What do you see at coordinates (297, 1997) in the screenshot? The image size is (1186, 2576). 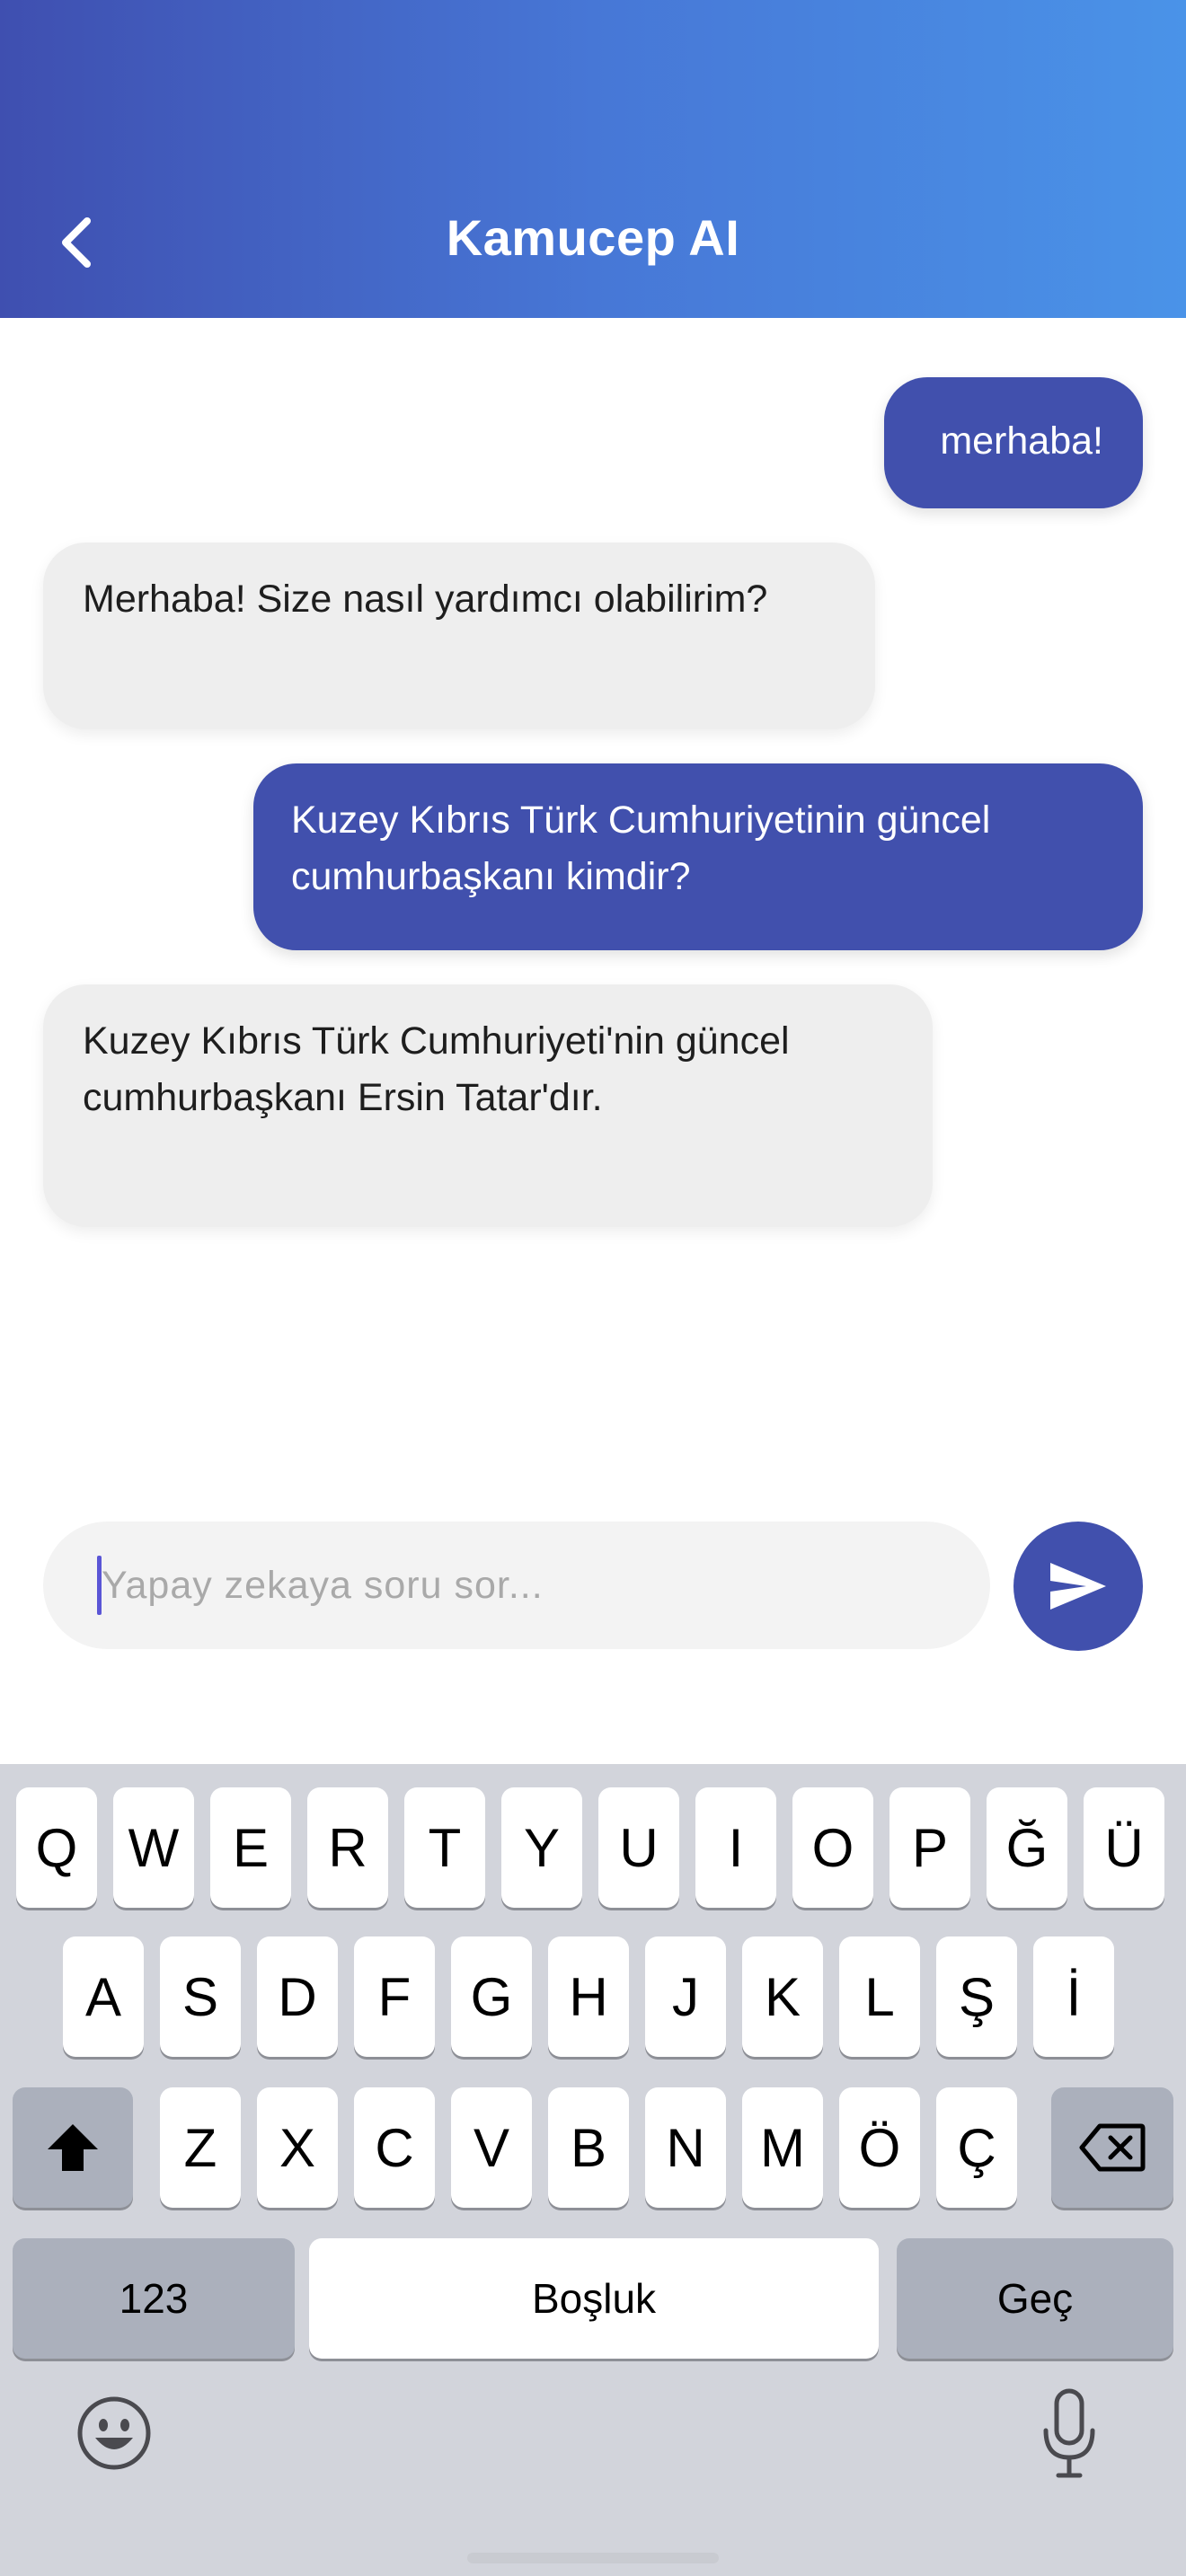 I see `key-d: D` at bounding box center [297, 1997].